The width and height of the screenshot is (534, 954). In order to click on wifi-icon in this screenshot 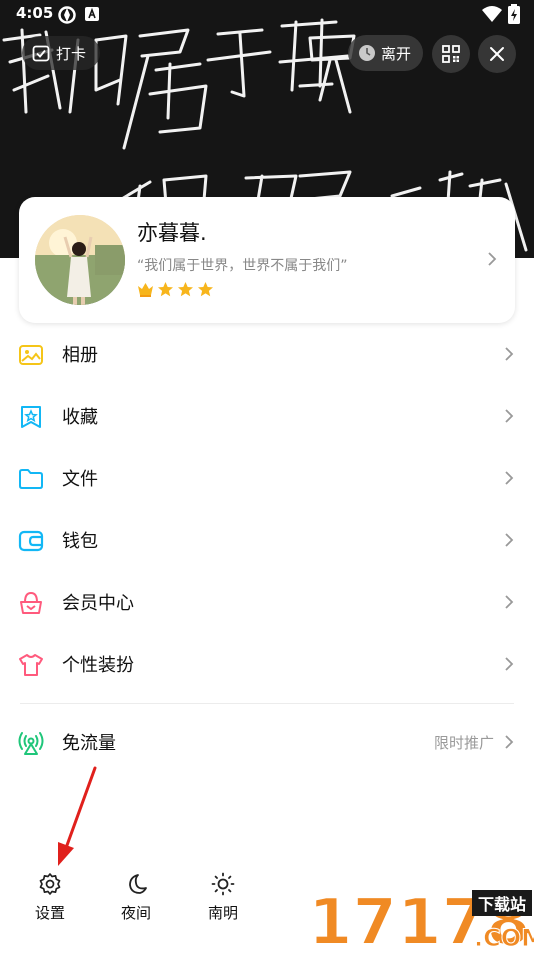, I will do `click(492, 14)`.